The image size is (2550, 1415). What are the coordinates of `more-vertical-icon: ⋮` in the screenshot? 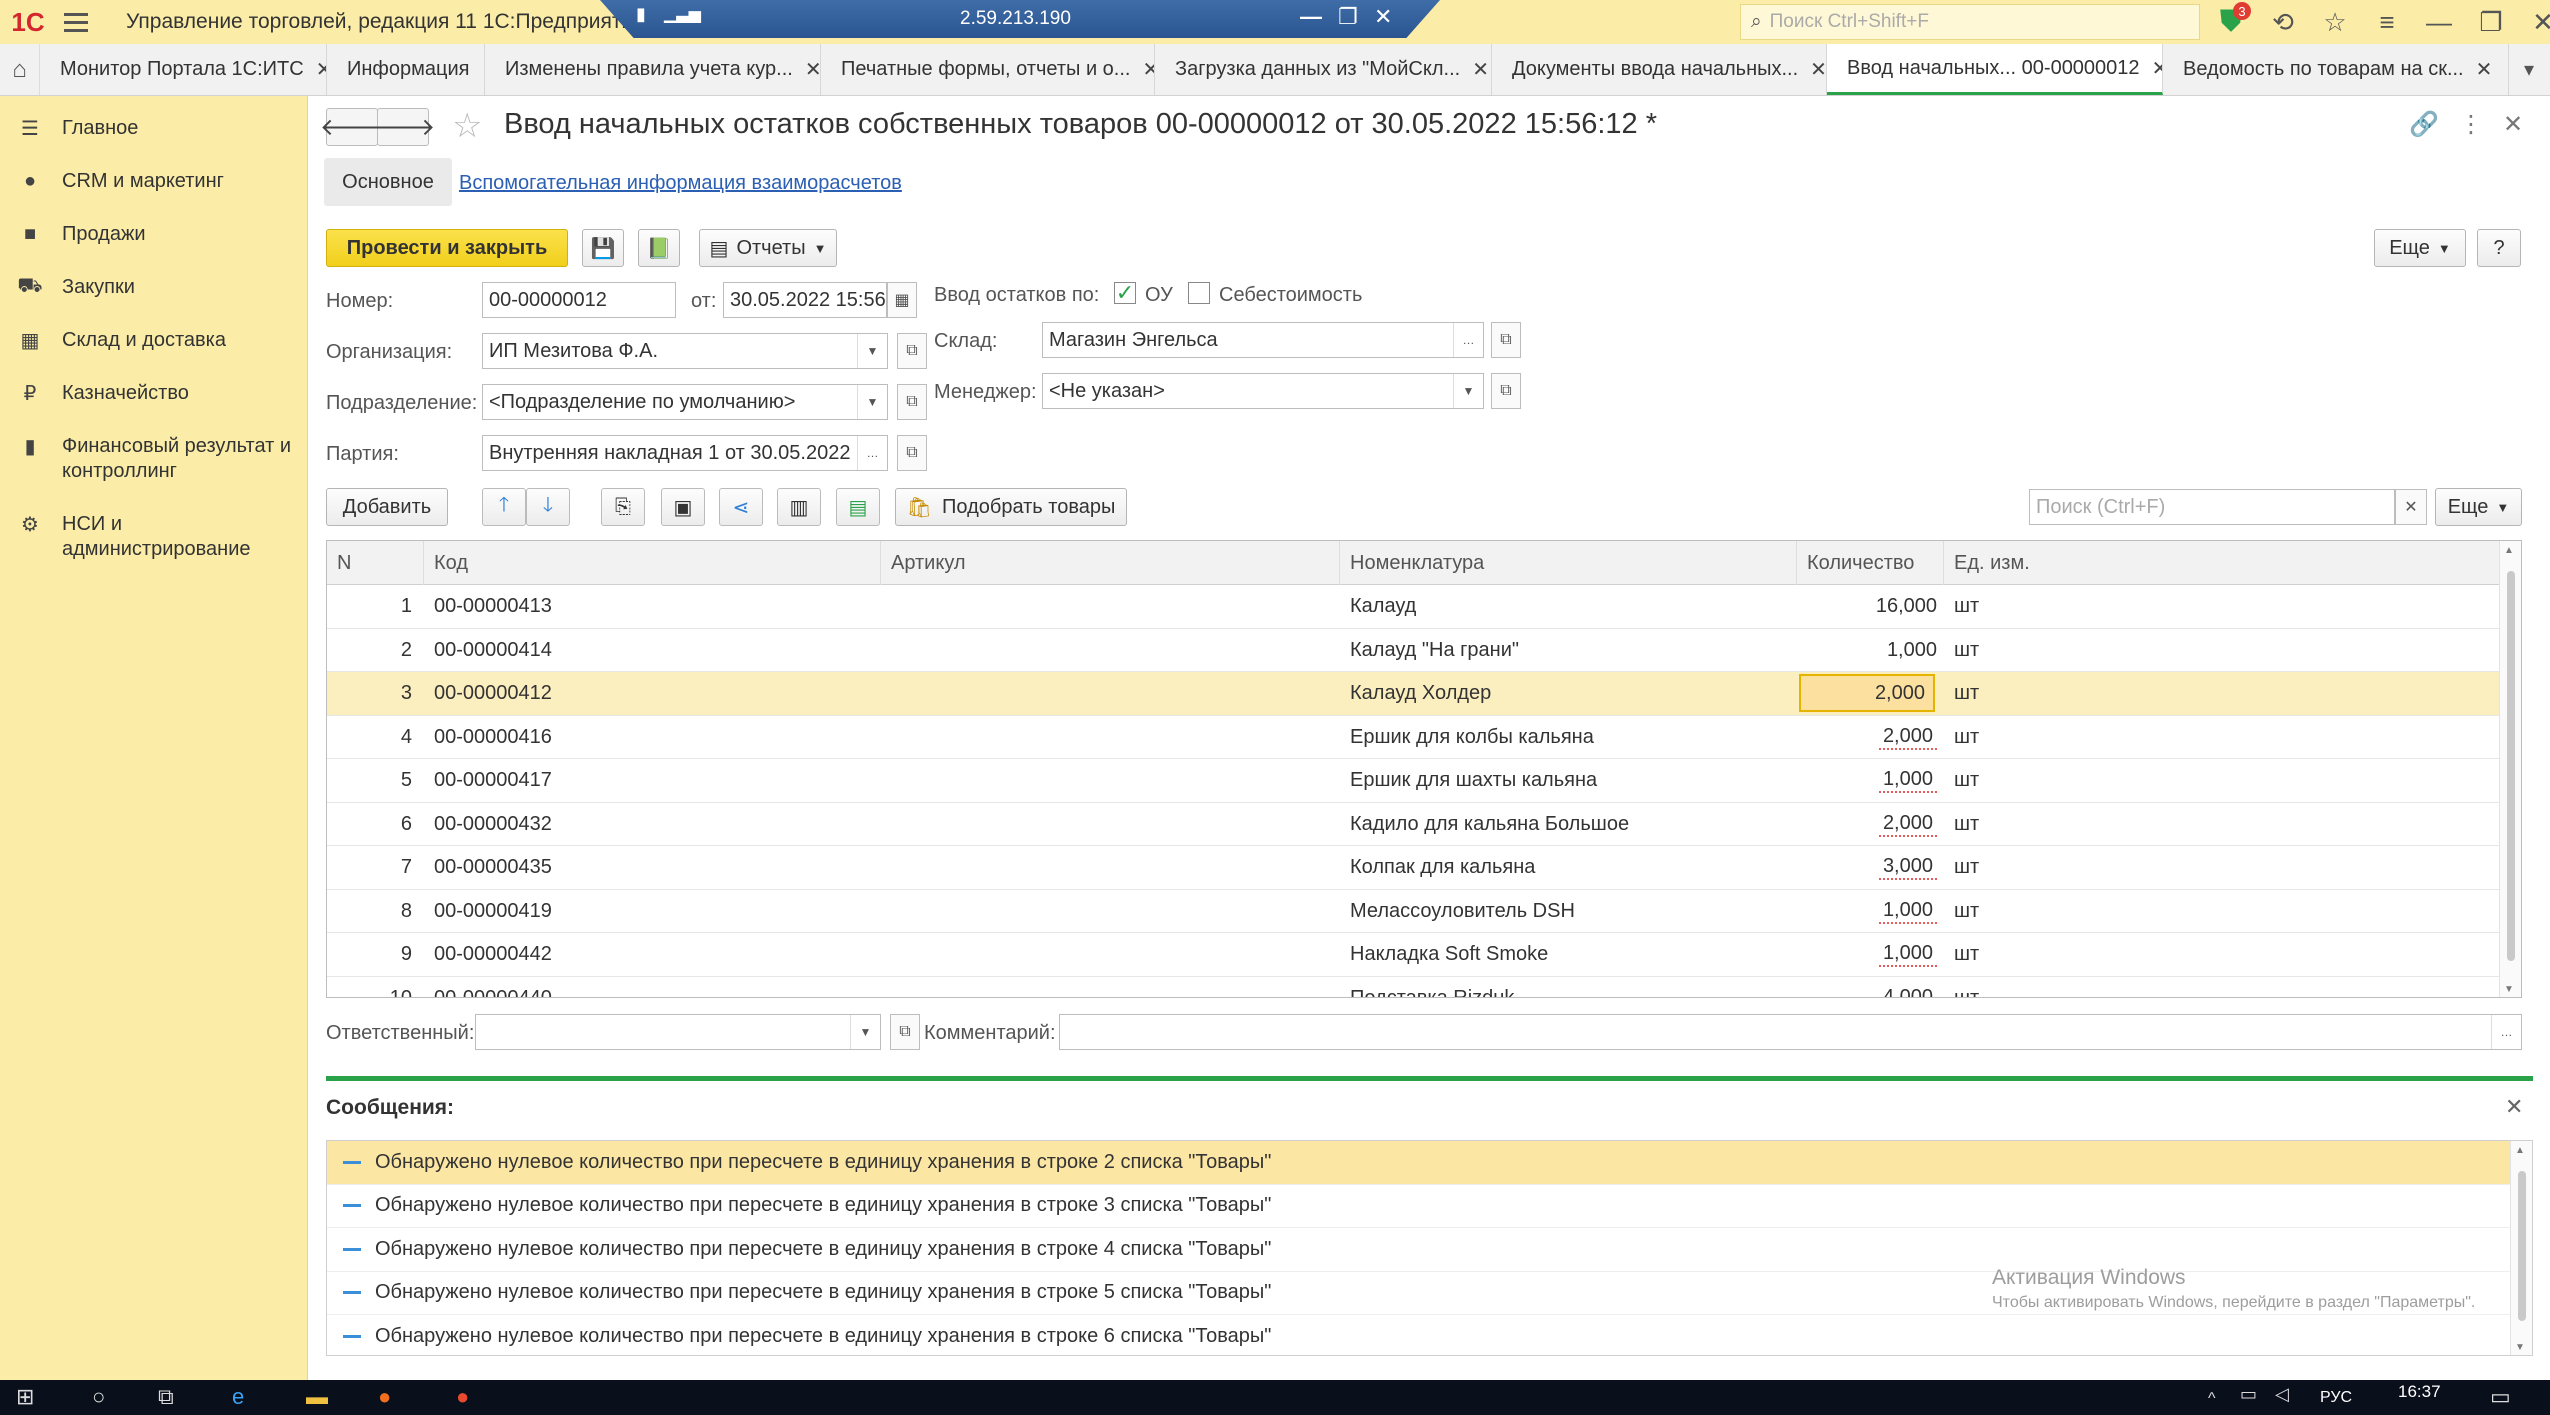 It's located at (2471, 124).